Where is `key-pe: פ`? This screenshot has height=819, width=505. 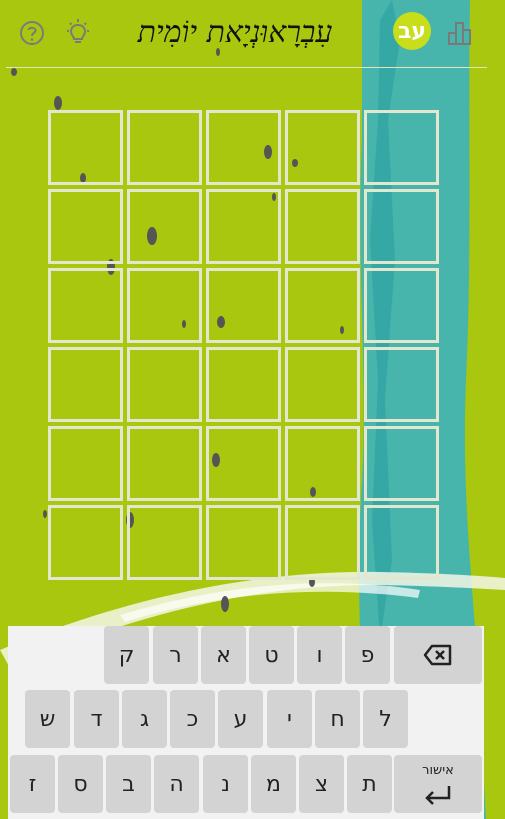 key-pe: פ is located at coordinates (367, 655).